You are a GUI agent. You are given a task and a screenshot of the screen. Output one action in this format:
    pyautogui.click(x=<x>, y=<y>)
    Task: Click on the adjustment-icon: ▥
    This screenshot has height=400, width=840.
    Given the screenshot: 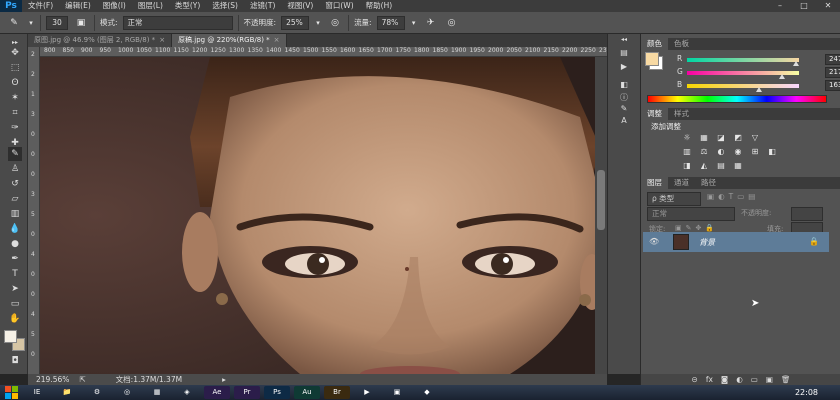 What is the action you would take?
    pyautogui.click(x=687, y=152)
    